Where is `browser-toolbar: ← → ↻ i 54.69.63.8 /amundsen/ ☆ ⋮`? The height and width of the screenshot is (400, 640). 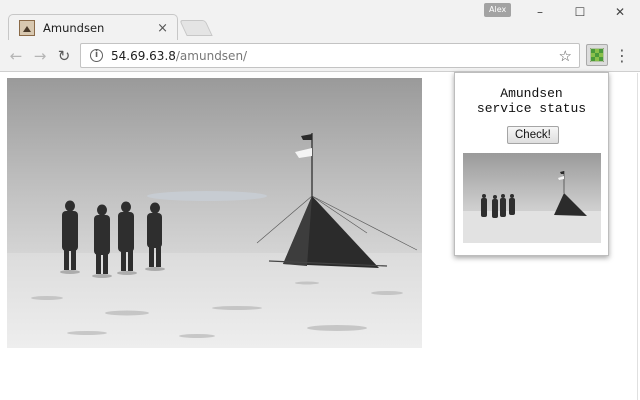
browser-toolbar: ← → ↻ i 54.69.63.8 /amundsen/ ☆ ⋮ is located at coordinates (320, 56).